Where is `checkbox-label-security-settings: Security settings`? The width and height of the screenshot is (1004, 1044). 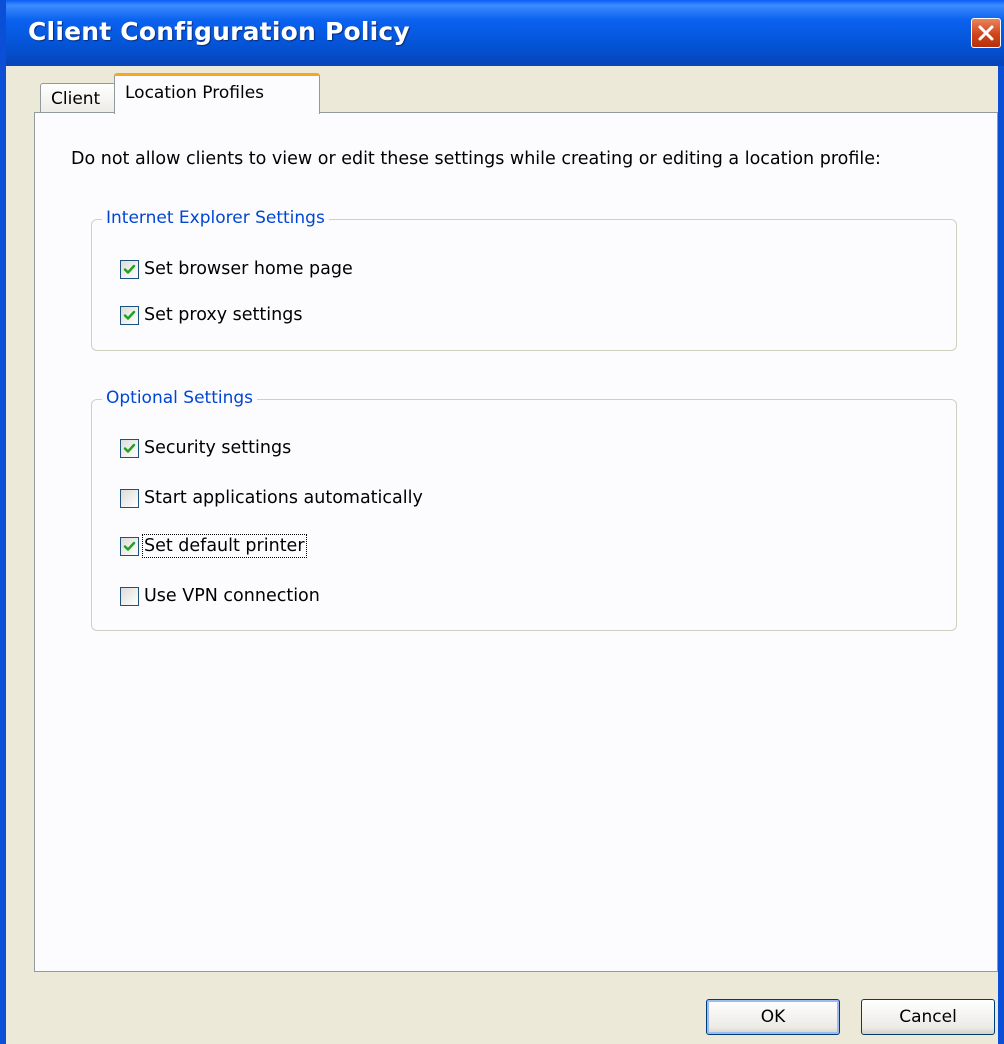
checkbox-label-security-settings: Security settings is located at coordinates (218, 448).